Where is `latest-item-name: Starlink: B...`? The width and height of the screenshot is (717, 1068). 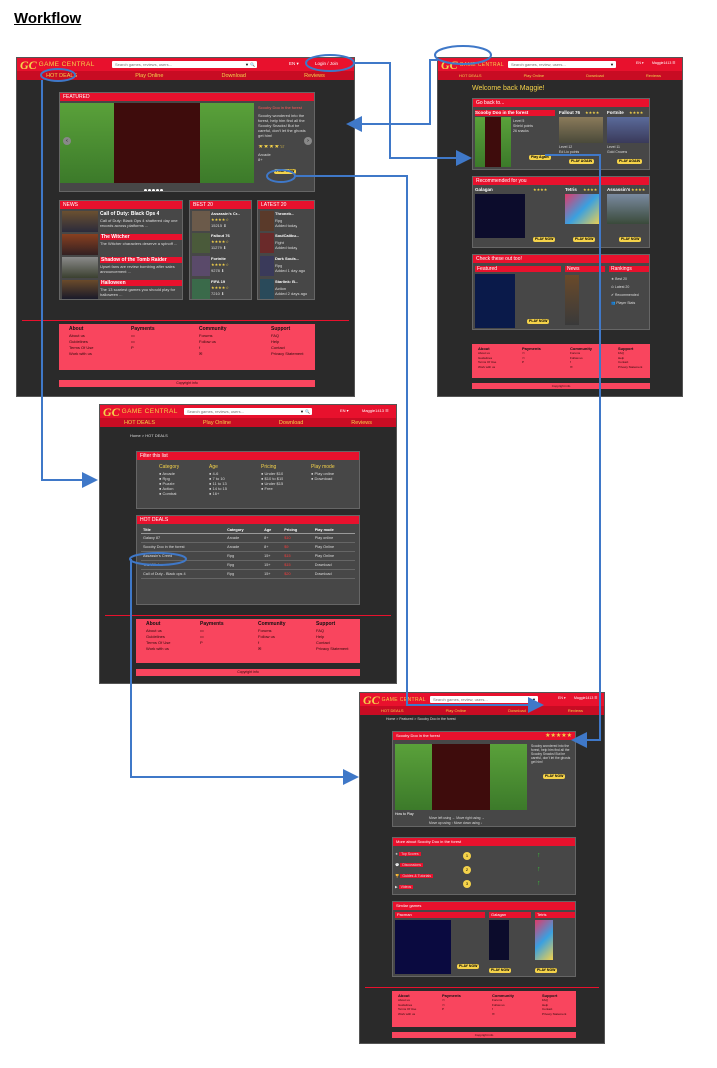 latest-item-name: Starlink: B... is located at coordinates (286, 281).